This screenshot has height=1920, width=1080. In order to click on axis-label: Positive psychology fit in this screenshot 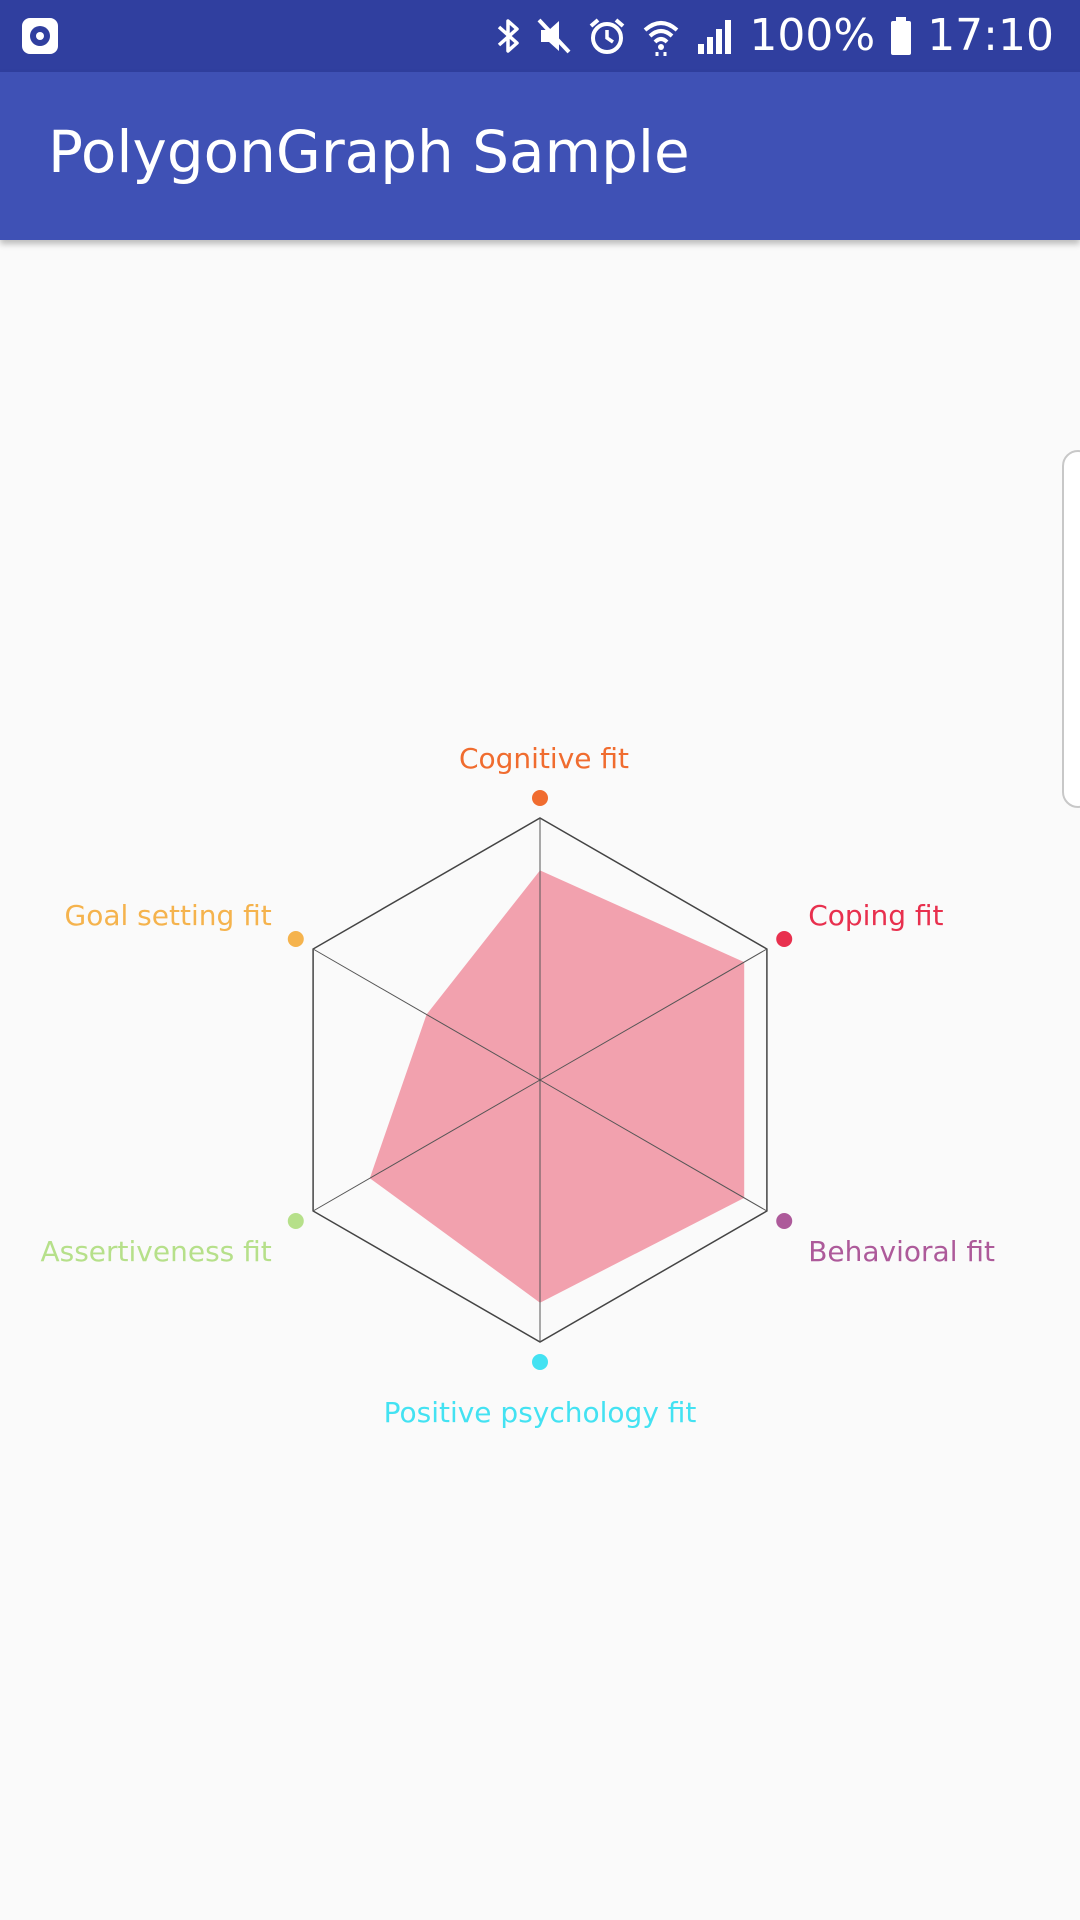, I will do `click(540, 1412)`.